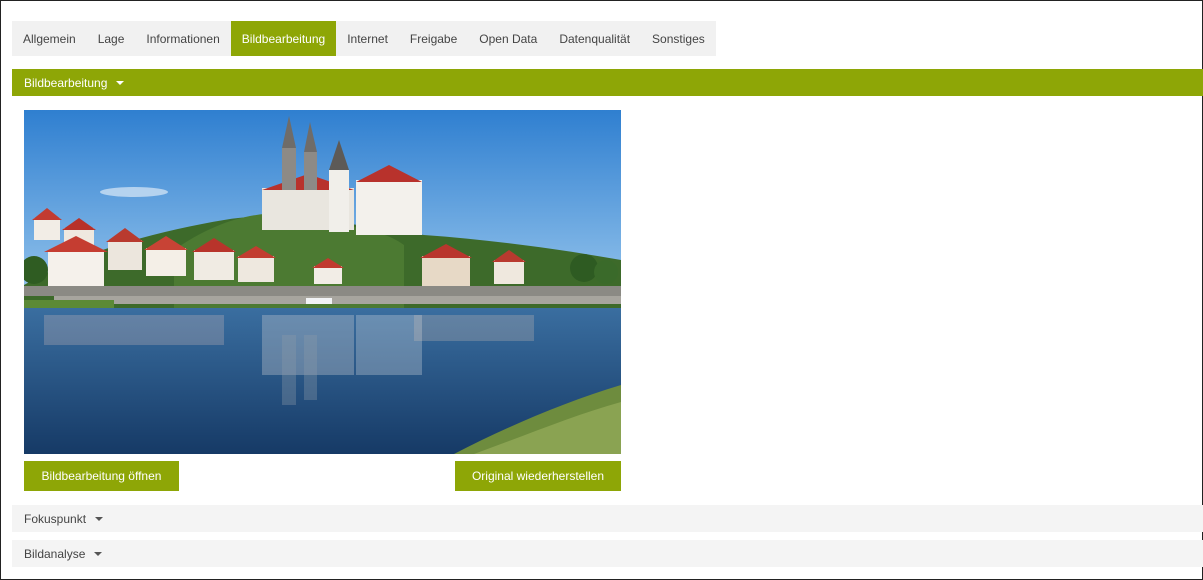  I want to click on panel-title: Bildbearbeitung, so click(66, 82).